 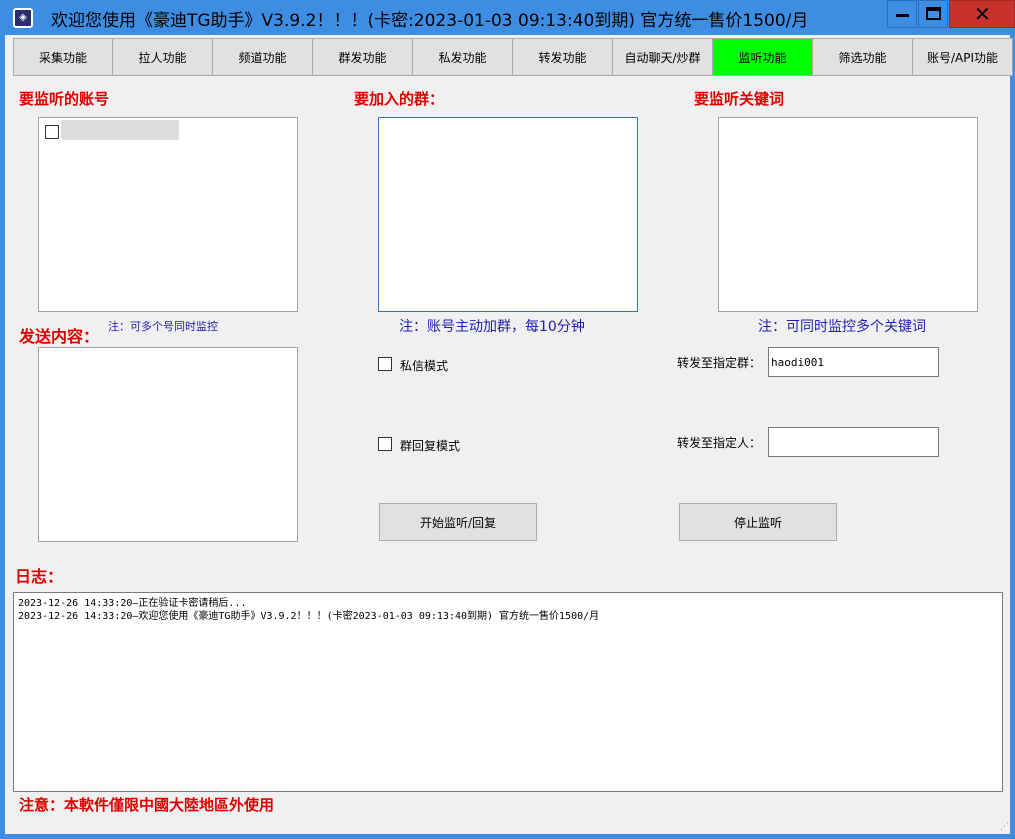 I want to click on close-button: ✕, so click(x=982, y=14).